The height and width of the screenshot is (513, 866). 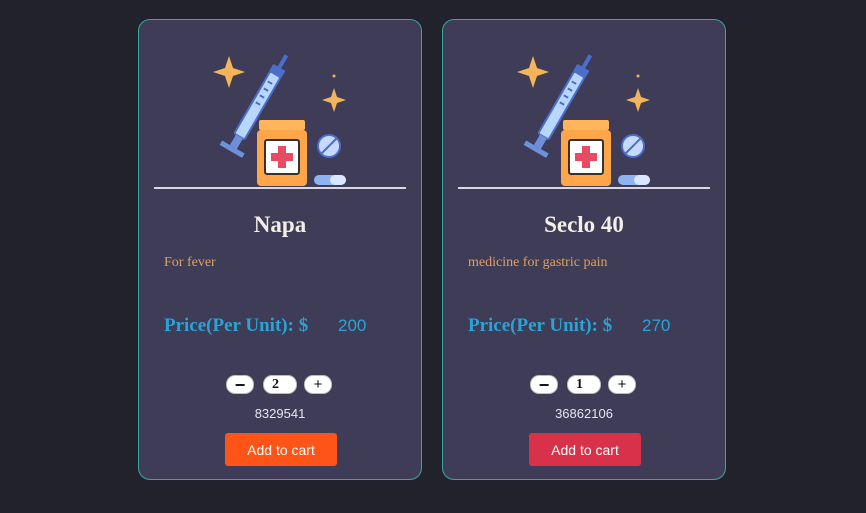 What do you see at coordinates (352, 325) in the screenshot?
I see `price-value: 200` at bounding box center [352, 325].